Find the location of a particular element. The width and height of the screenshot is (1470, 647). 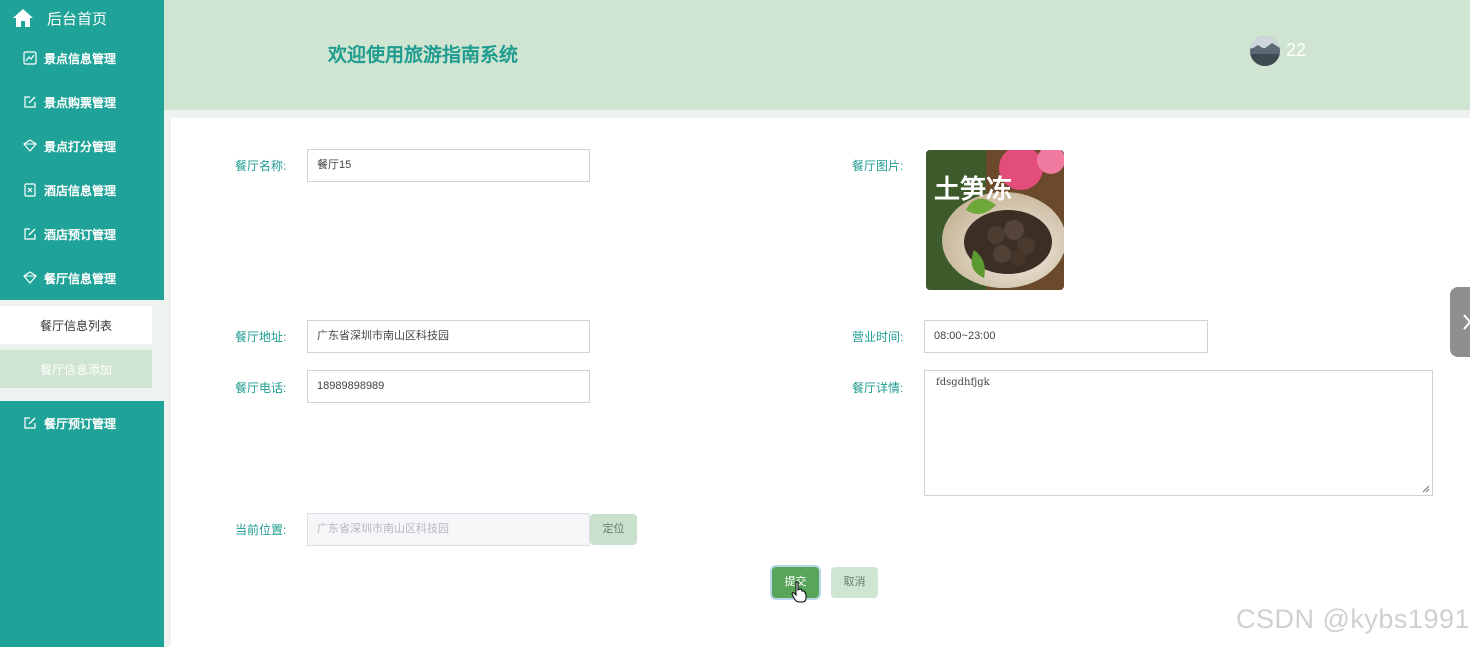

restaurant-name-input: 餐厅15 is located at coordinates (448, 165).